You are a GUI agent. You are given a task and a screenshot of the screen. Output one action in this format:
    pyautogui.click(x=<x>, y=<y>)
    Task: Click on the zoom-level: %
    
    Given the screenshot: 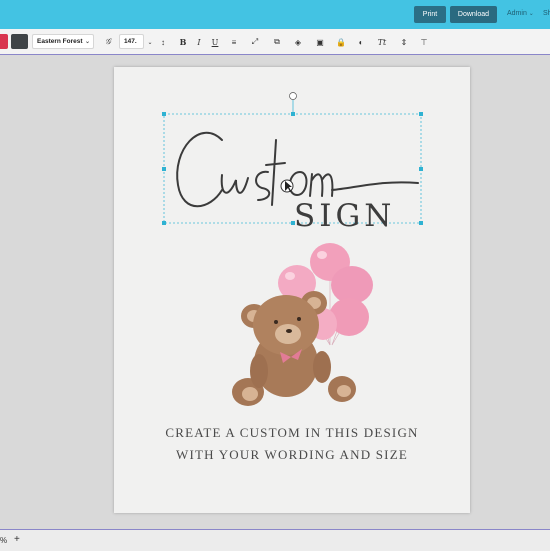 What is the action you would take?
    pyautogui.click(x=3, y=540)
    